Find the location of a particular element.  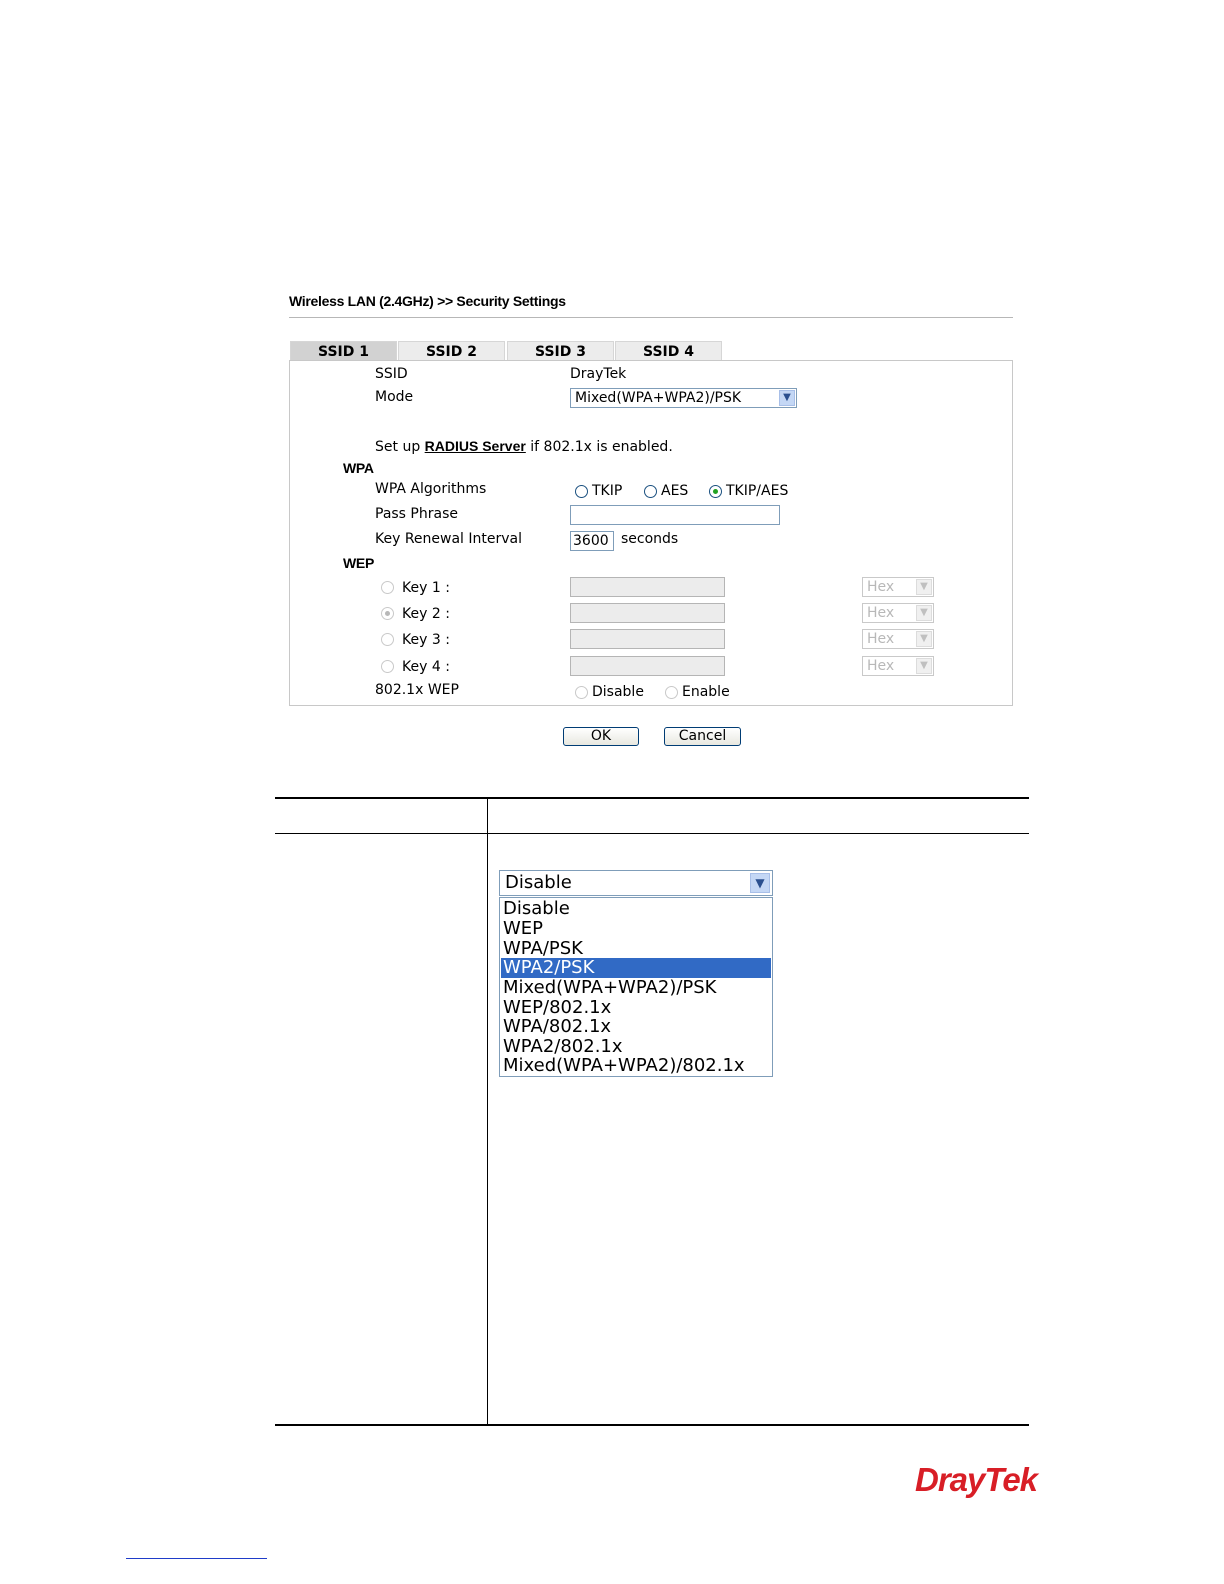

key-2-radio is located at coordinates (387, 613).